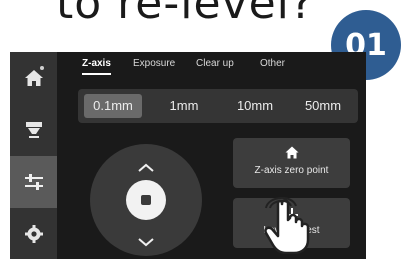  I want to click on sliders-icon, so click(34, 182).